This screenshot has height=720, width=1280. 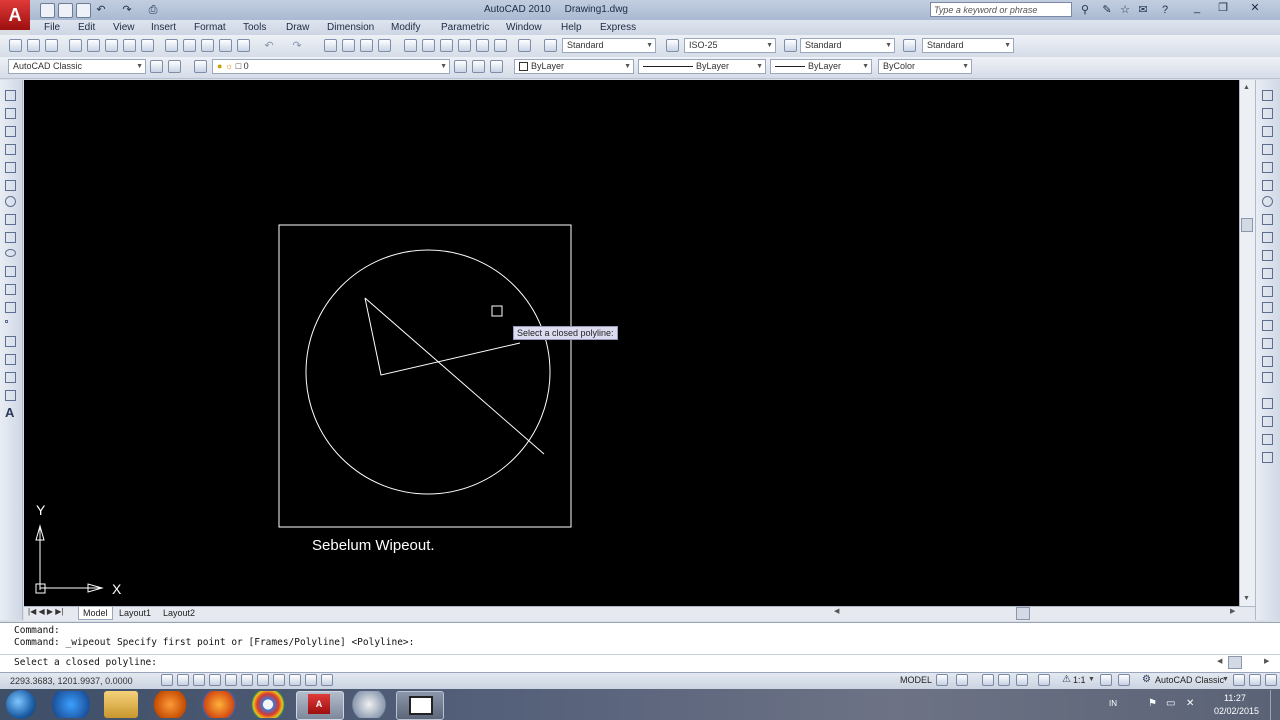 What do you see at coordinates (129, 45) in the screenshot?
I see `3d-dwf-icon` at bounding box center [129, 45].